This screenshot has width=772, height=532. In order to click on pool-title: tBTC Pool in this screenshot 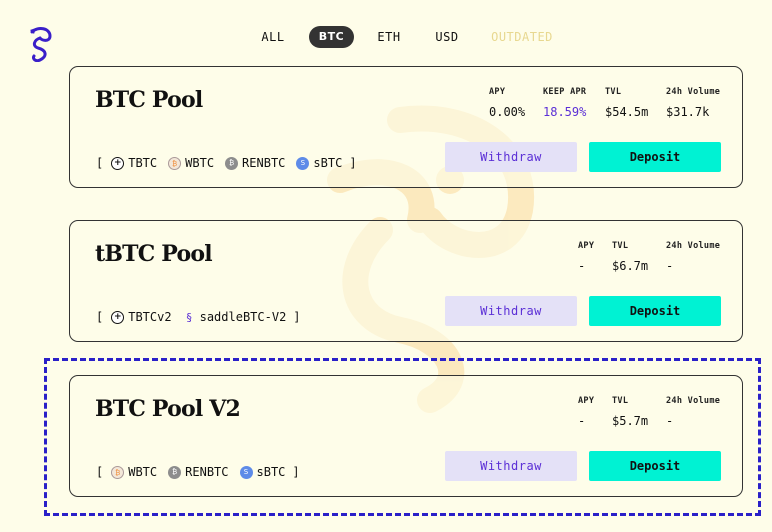, I will do `click(154, 254)`.